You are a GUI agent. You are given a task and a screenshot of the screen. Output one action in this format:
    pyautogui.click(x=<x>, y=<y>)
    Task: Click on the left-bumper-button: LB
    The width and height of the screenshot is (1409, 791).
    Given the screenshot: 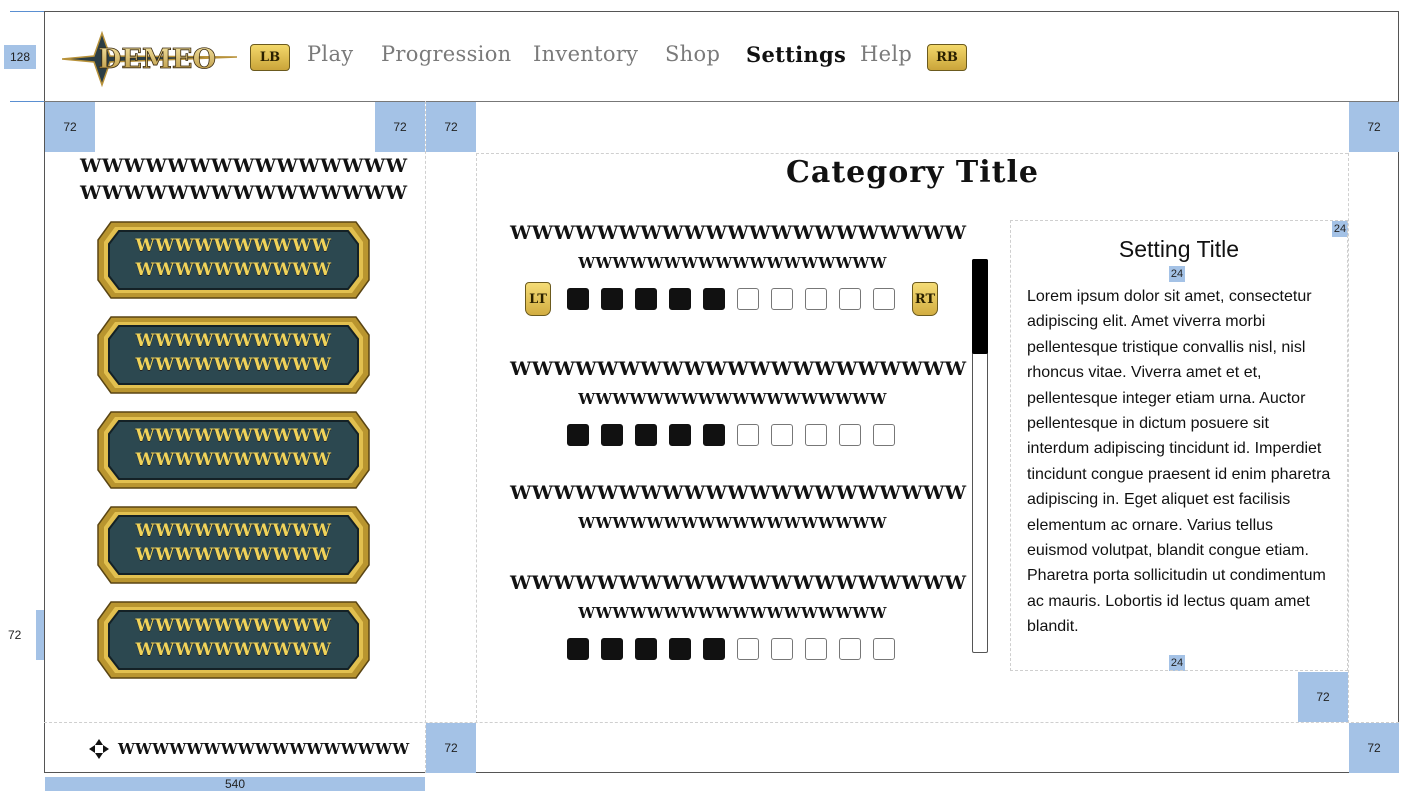 What is the action you would take?
    pyautogui.click(x=270, y=57)
    